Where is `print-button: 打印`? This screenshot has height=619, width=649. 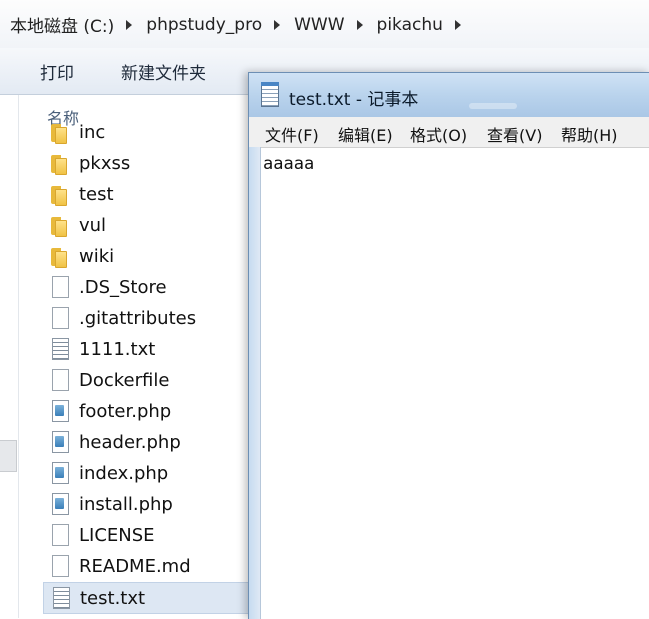 print-button: 打印 is located at coordinates (57, 71).